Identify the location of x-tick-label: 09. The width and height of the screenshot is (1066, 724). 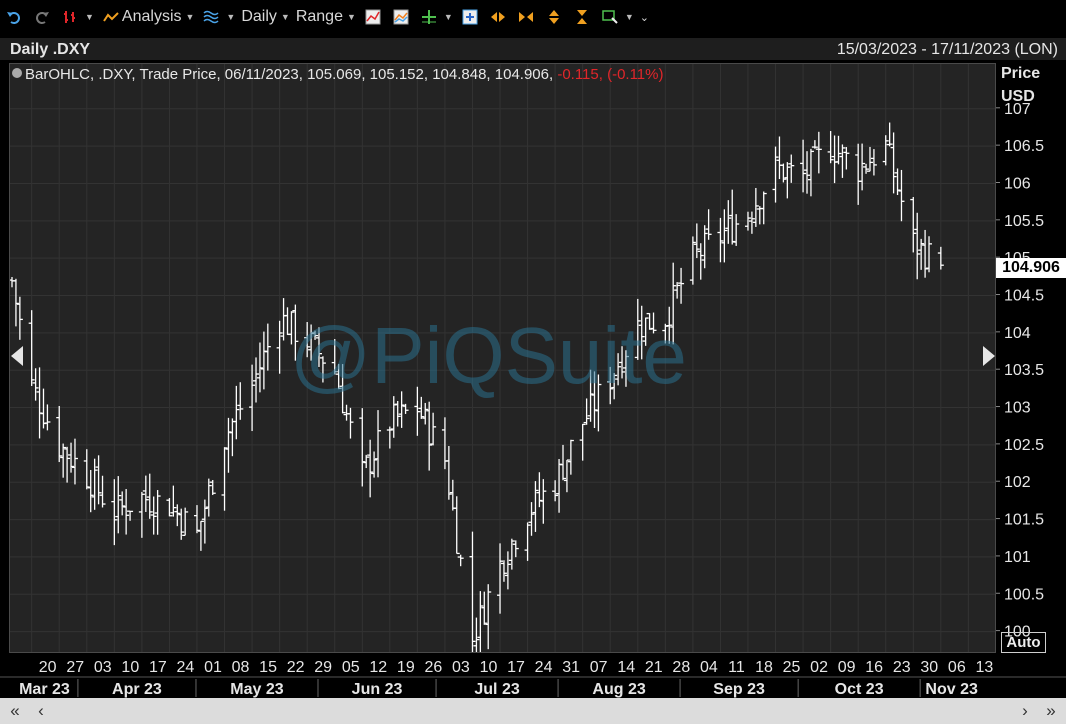
(847, 667).